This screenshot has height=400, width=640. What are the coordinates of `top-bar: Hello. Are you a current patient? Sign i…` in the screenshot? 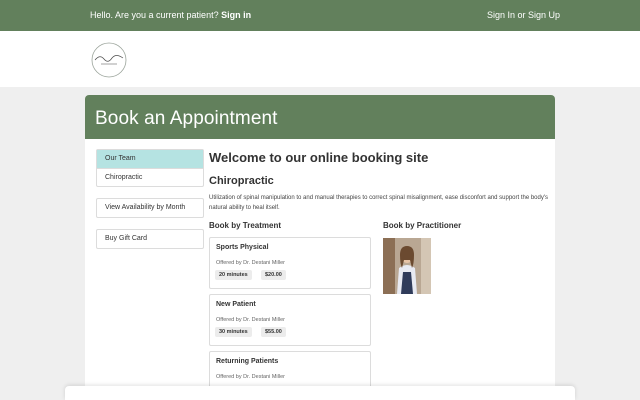 It's located at (320, 15).